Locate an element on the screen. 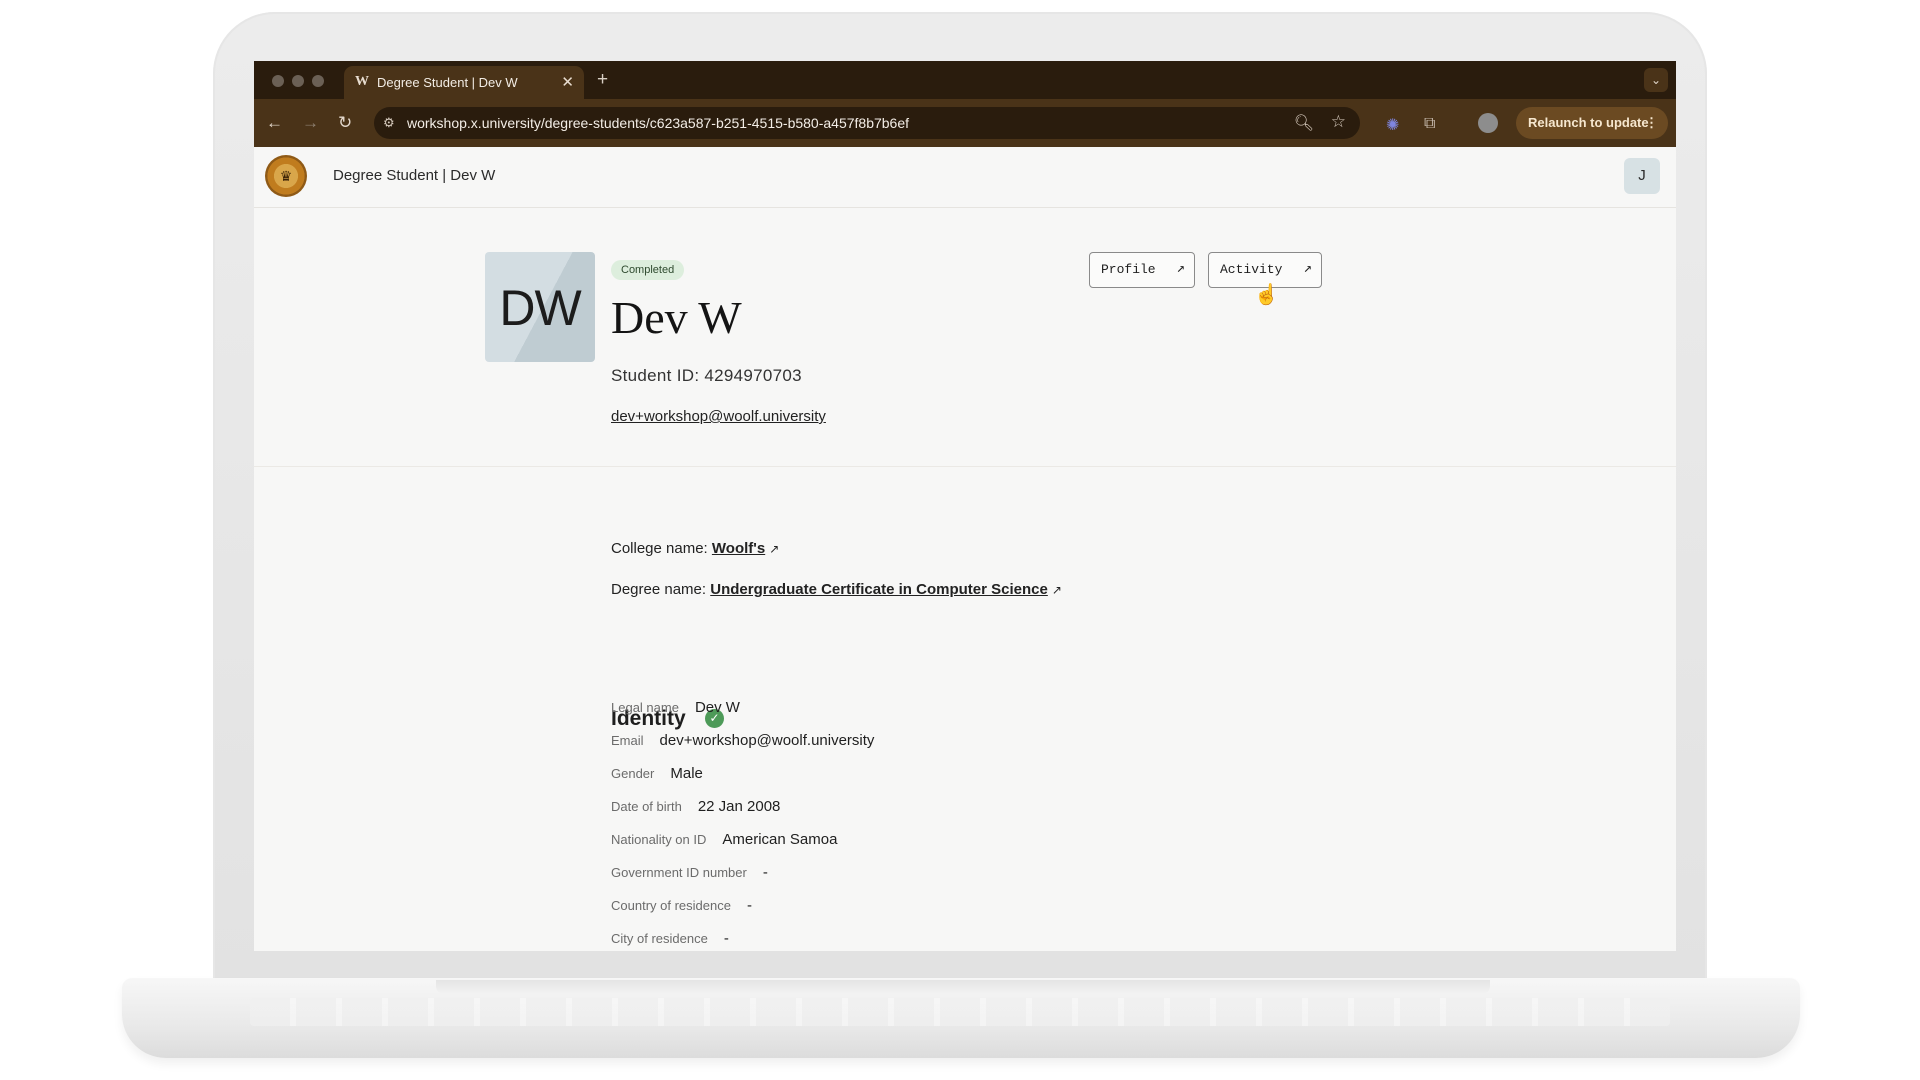 This screenshot has height=1080, width=1920. window-minimize-dot is located at coordinates (298, 81).